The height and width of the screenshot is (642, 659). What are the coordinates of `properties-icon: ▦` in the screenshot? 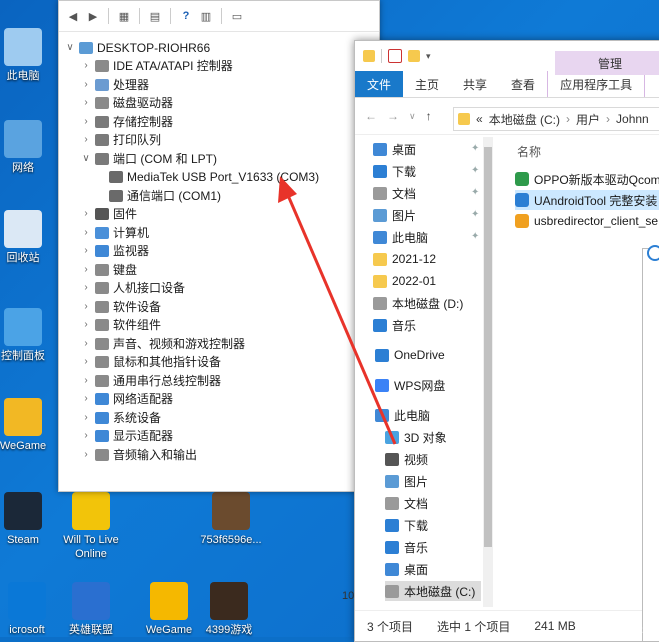 It's located at (124, 16).